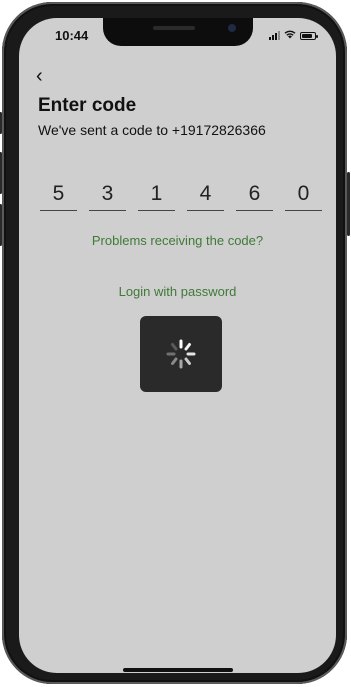 The image size is (351, 687). Describe the element at coordinates (1, 123) in the screenshot. I see `mute-switch` at that location.